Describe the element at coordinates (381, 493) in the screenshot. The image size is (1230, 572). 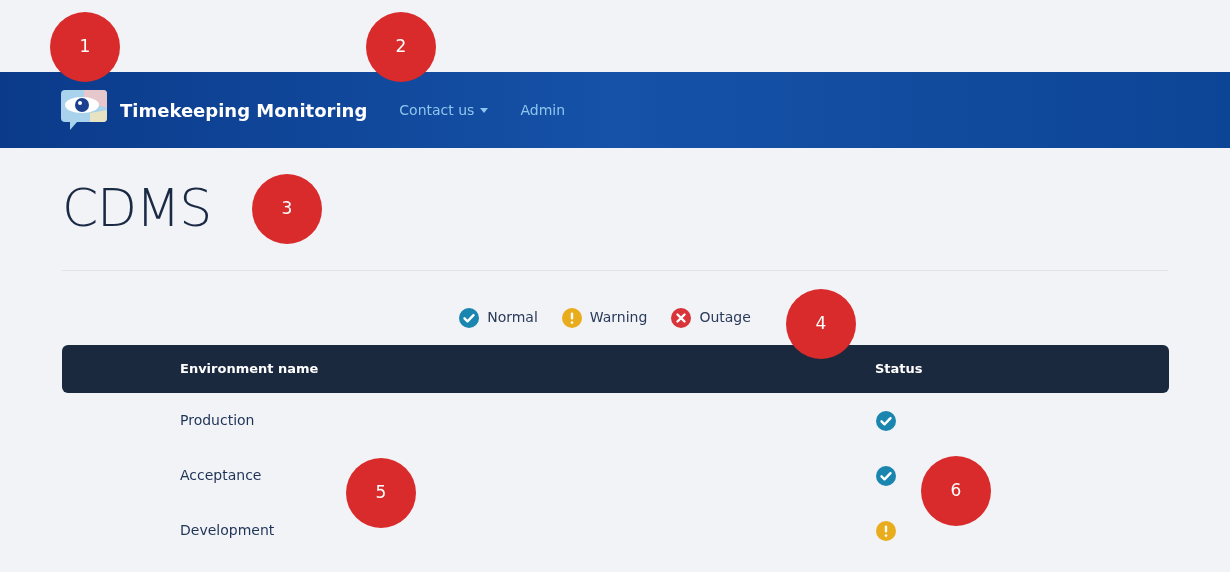
I see `callout-marker: 5` at that location.